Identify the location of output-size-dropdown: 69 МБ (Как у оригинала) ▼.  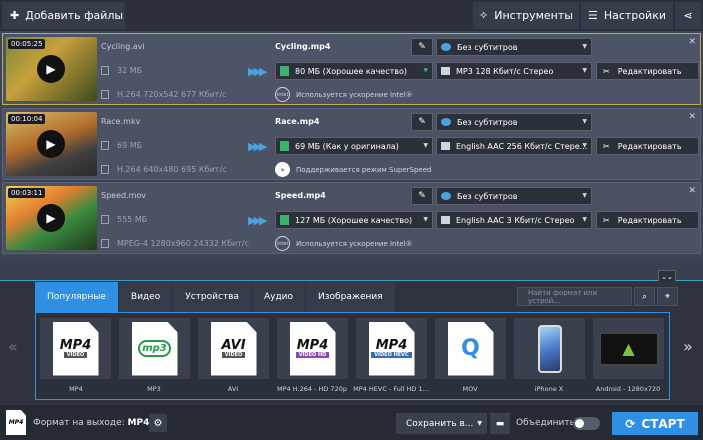
(354, 146).